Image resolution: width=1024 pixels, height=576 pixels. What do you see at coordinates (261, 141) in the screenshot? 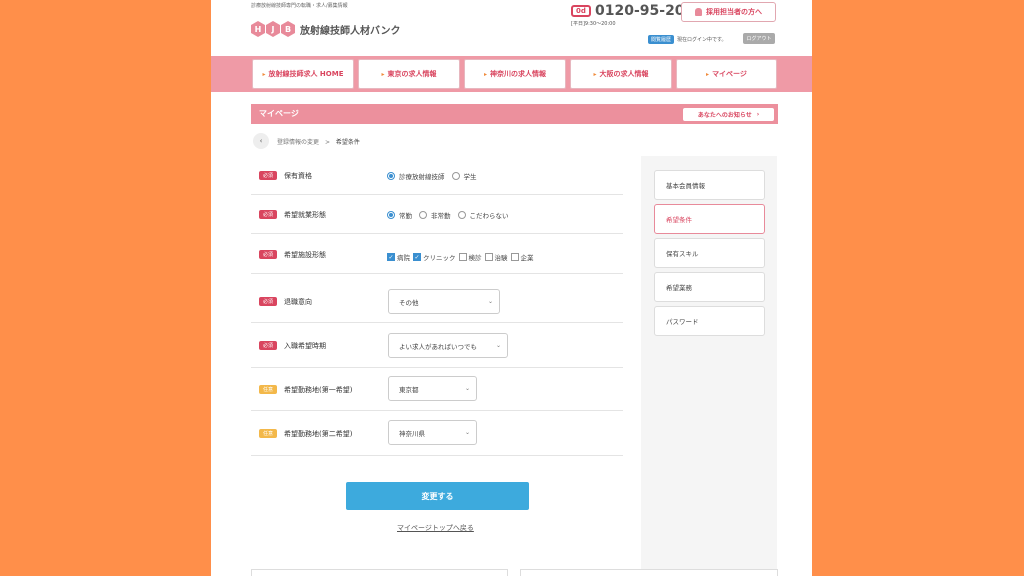
I see `back-button: ‹` at bounding box center [261, 141].